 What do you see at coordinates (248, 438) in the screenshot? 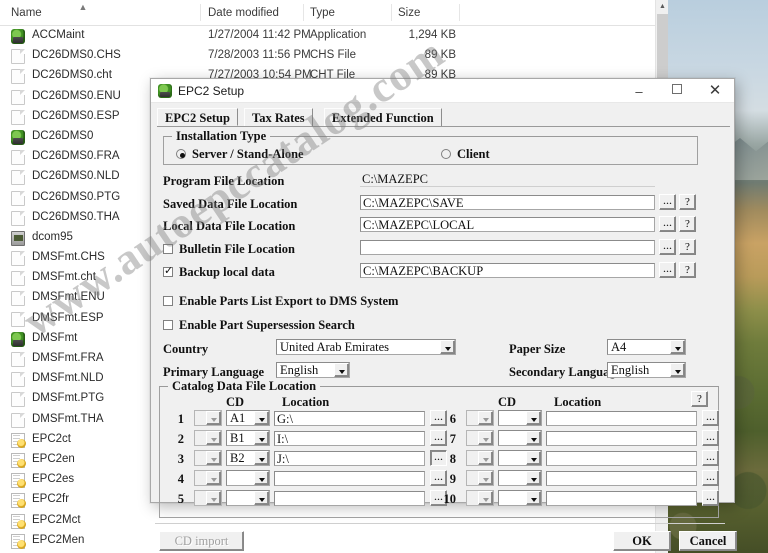
I see `catalog-cd-select: B1` at bounding box center [248, 438].